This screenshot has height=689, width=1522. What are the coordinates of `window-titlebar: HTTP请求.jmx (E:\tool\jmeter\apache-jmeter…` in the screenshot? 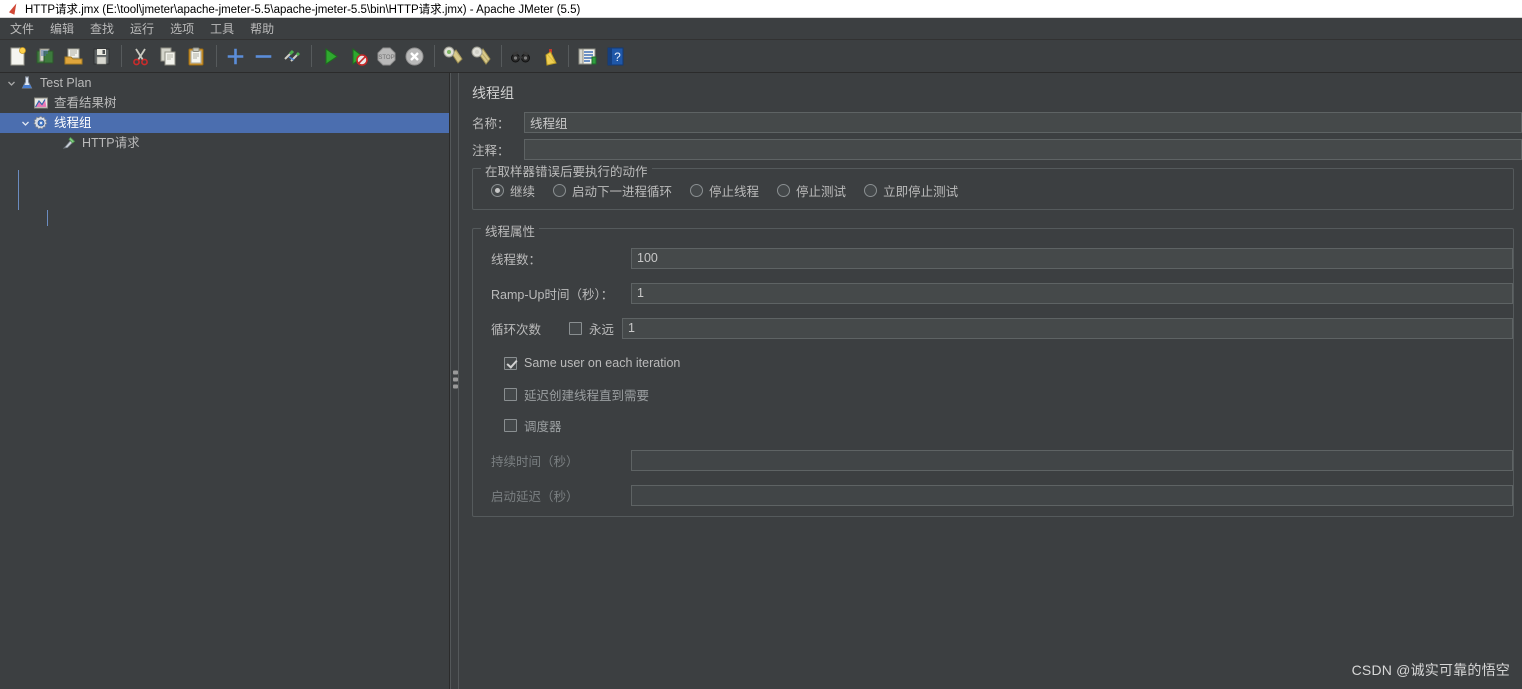 It's located at (761, 9).